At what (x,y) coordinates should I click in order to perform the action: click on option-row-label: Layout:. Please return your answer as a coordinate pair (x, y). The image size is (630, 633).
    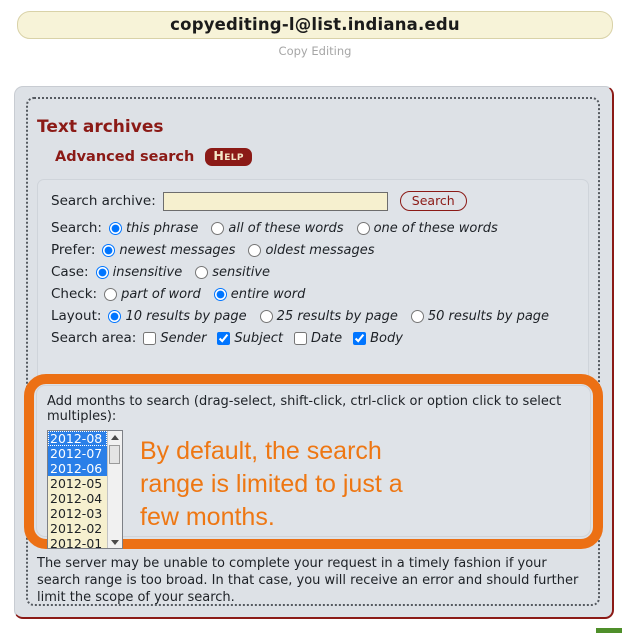
    Looking at the image, I should click on (76, 316).